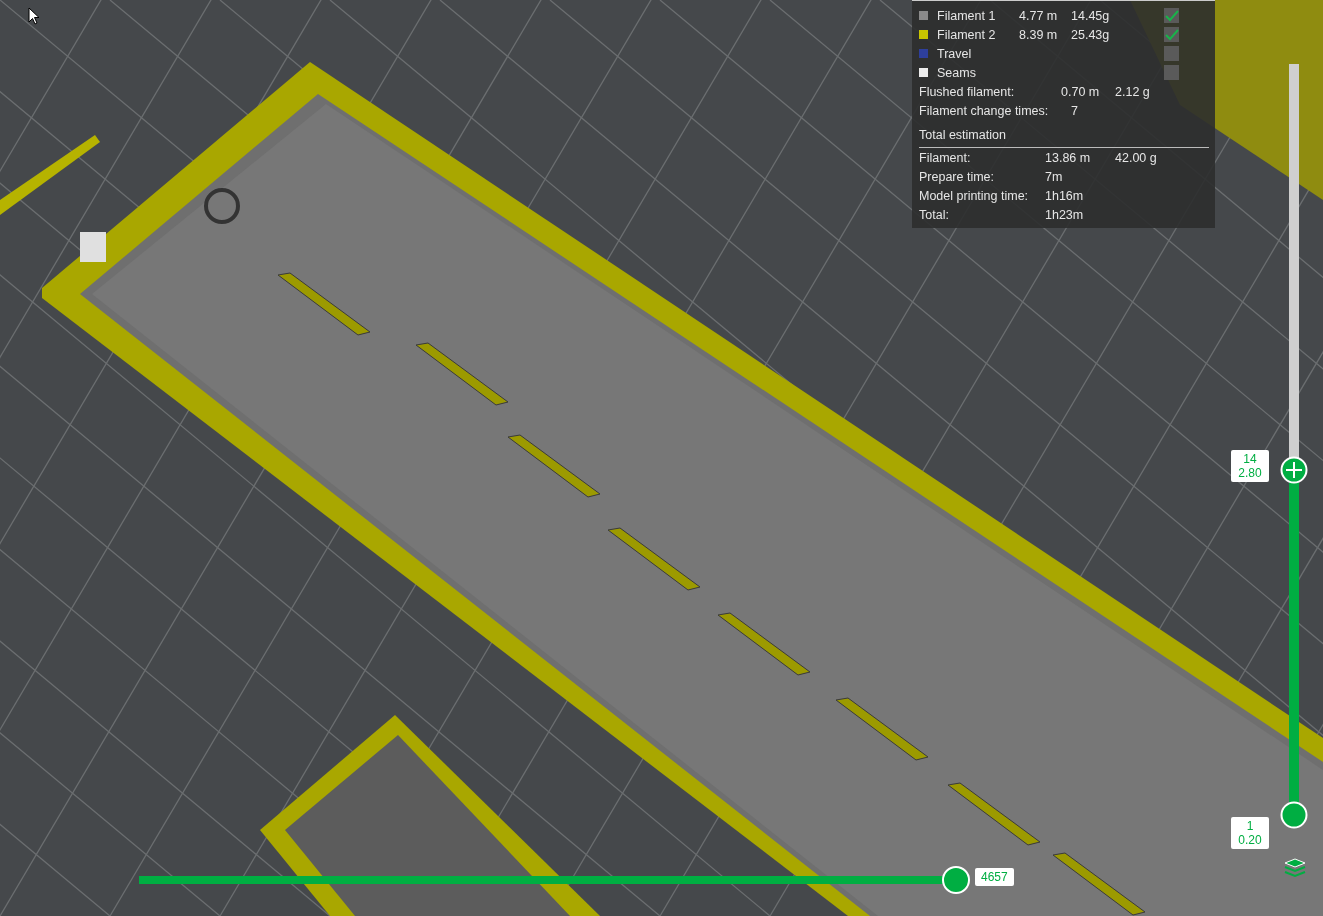 The height and width of the screenshot is (916, 1323). What do you see at coordinates (1065, 195) in the screenshot?
I see `estimate-value: 1h16m` at bounding box center [1065, 195].